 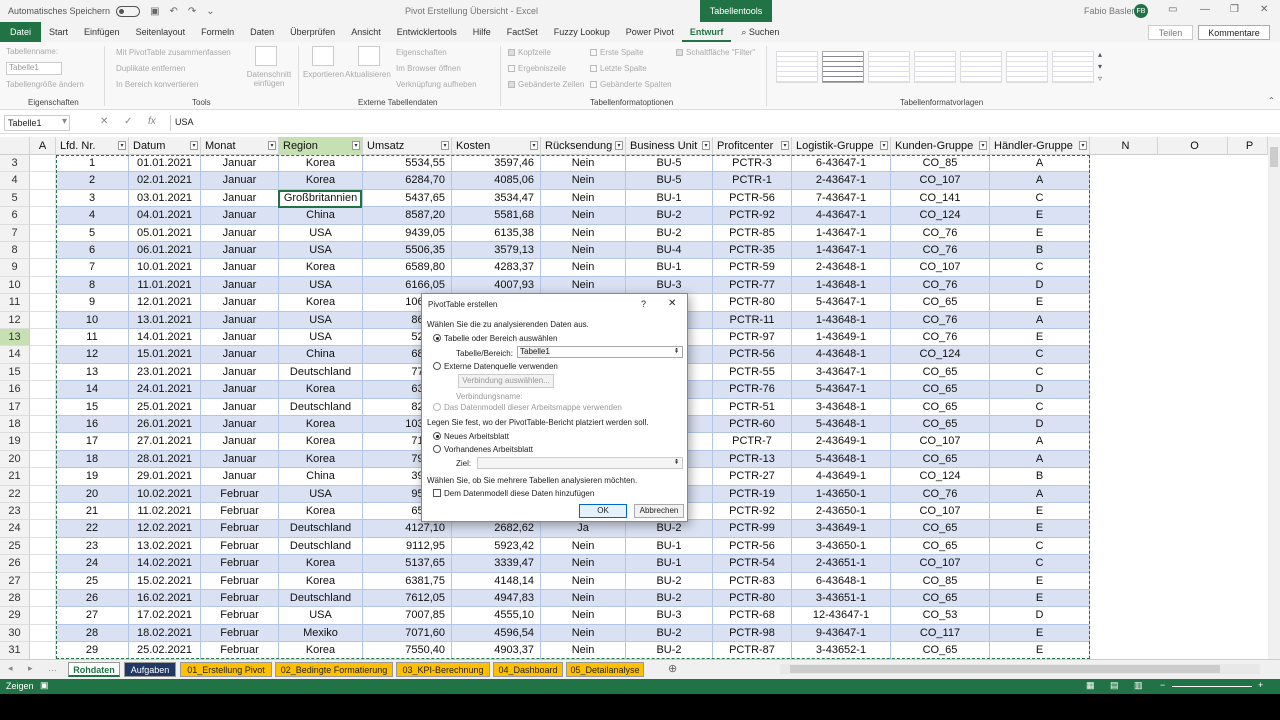 What do you see at coordinates (679, 52) in the screenshot?
I see `filter-button-checkbox` at bounding box center [679, 52].